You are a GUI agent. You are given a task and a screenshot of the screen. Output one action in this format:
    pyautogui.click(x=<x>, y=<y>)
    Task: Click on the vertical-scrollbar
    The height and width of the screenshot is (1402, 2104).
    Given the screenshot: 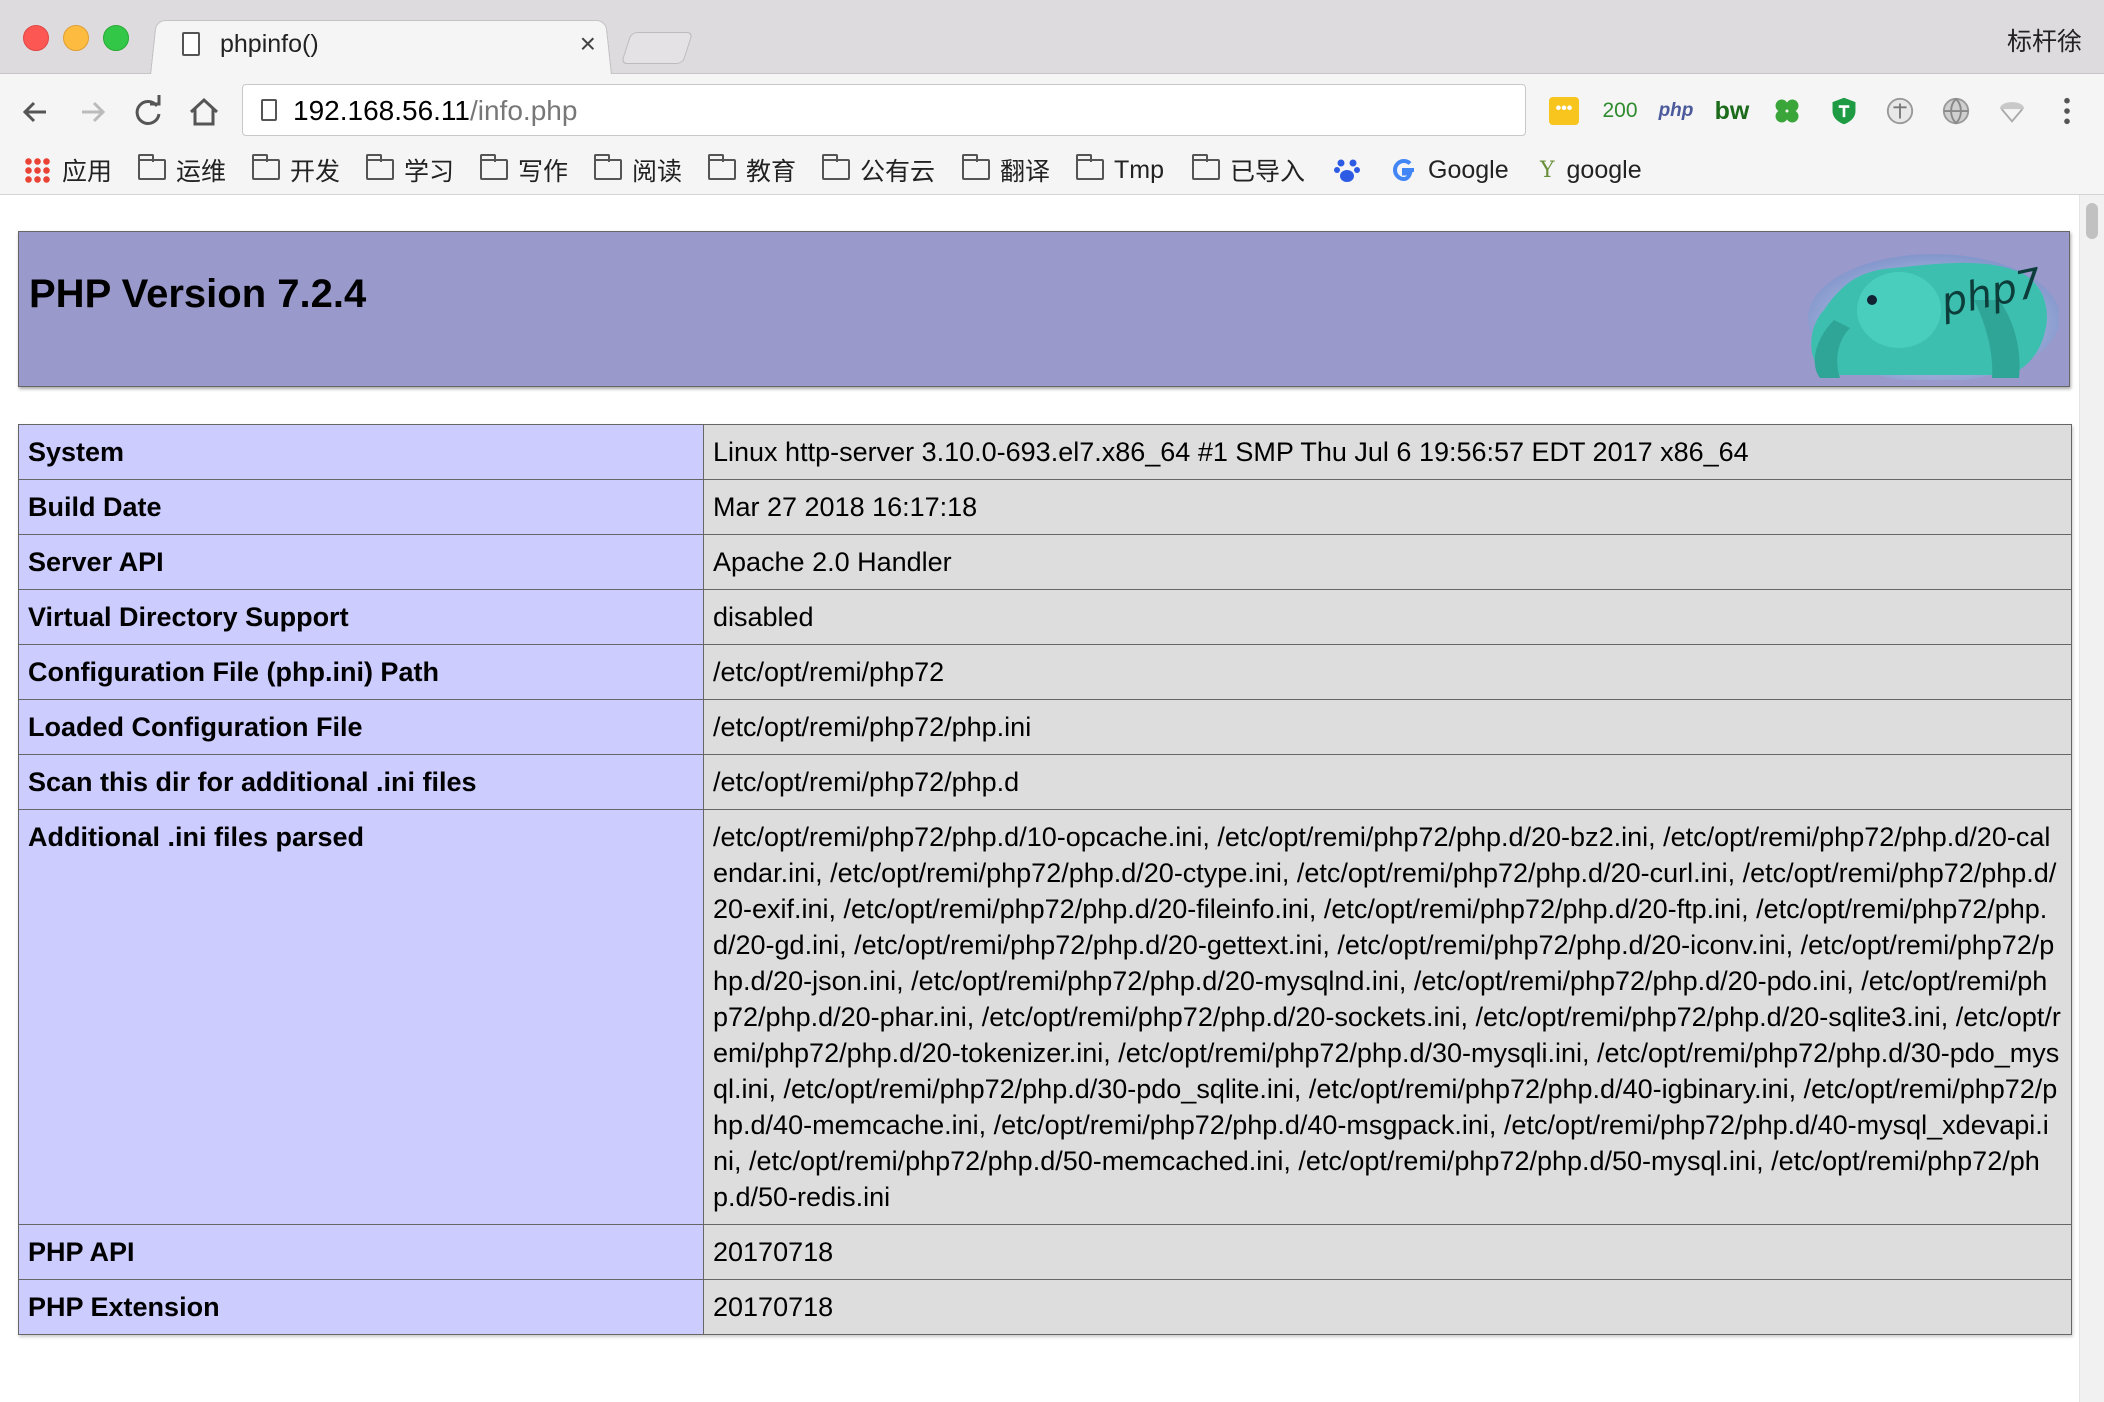 What is the action you would take?
    pyautogui.click(x=2091, y=798)
    